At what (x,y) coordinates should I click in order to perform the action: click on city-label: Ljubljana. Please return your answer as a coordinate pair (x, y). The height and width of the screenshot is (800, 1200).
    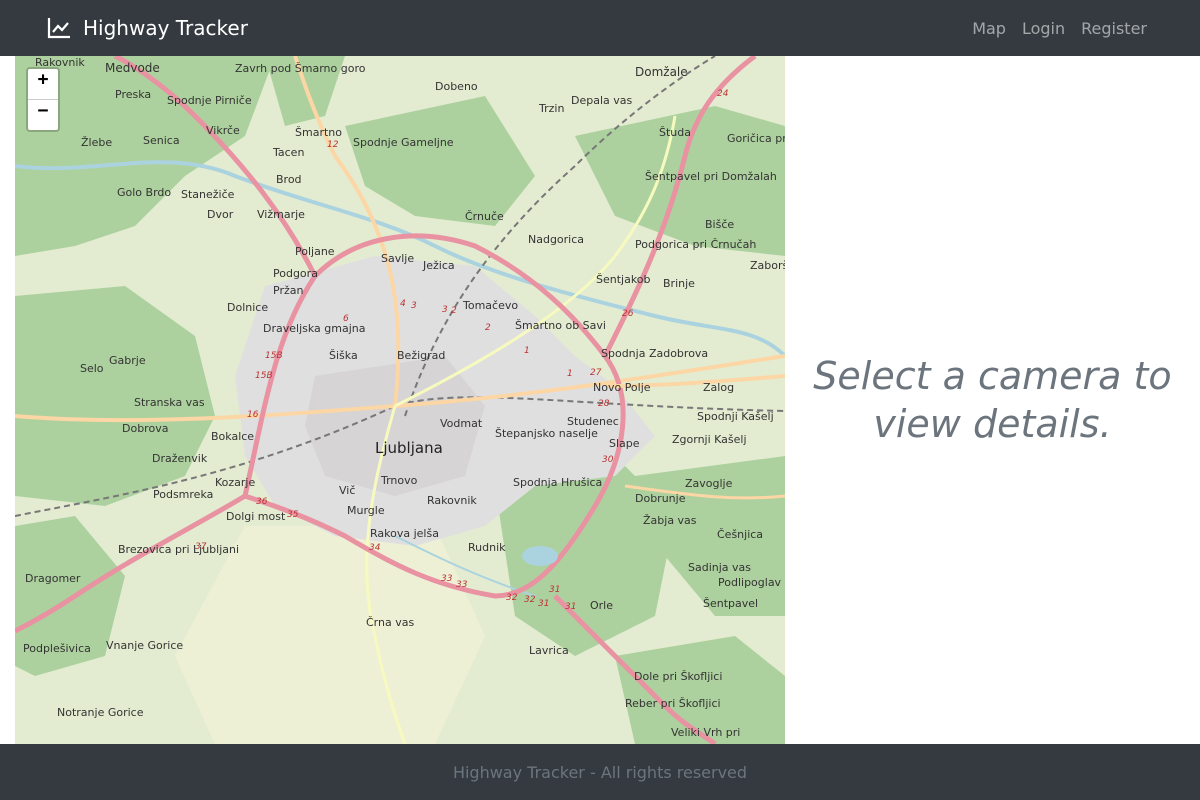
    Looking at the image, I should click on (409, 448).